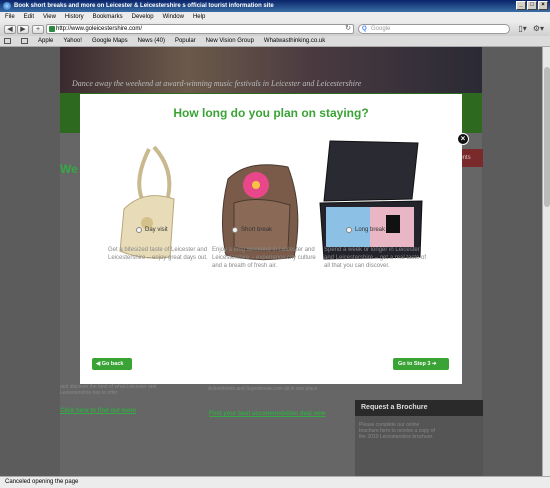 This screenshot has height=488, width=550. What do you see at coordinates (521, 5) in the screenshot?
I see `minimize-button: _` at bounding box center [521, 5].